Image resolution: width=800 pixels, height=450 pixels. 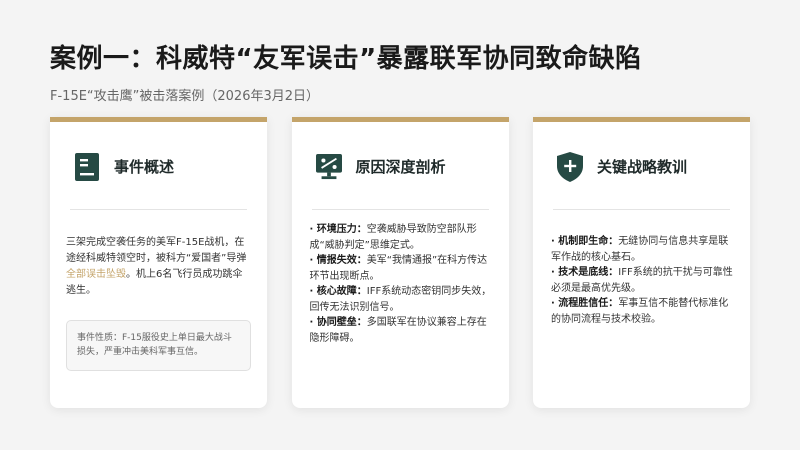 What do you see at coordinates (570, 166) in the screenshot?
I see `shield-plus-icon` at bounding box center [570, 166].